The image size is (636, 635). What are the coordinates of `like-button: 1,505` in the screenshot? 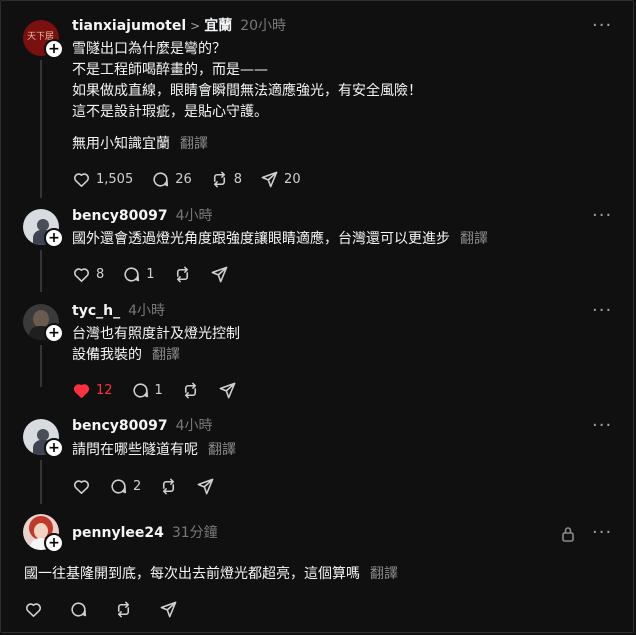 It's located at (102, 179).